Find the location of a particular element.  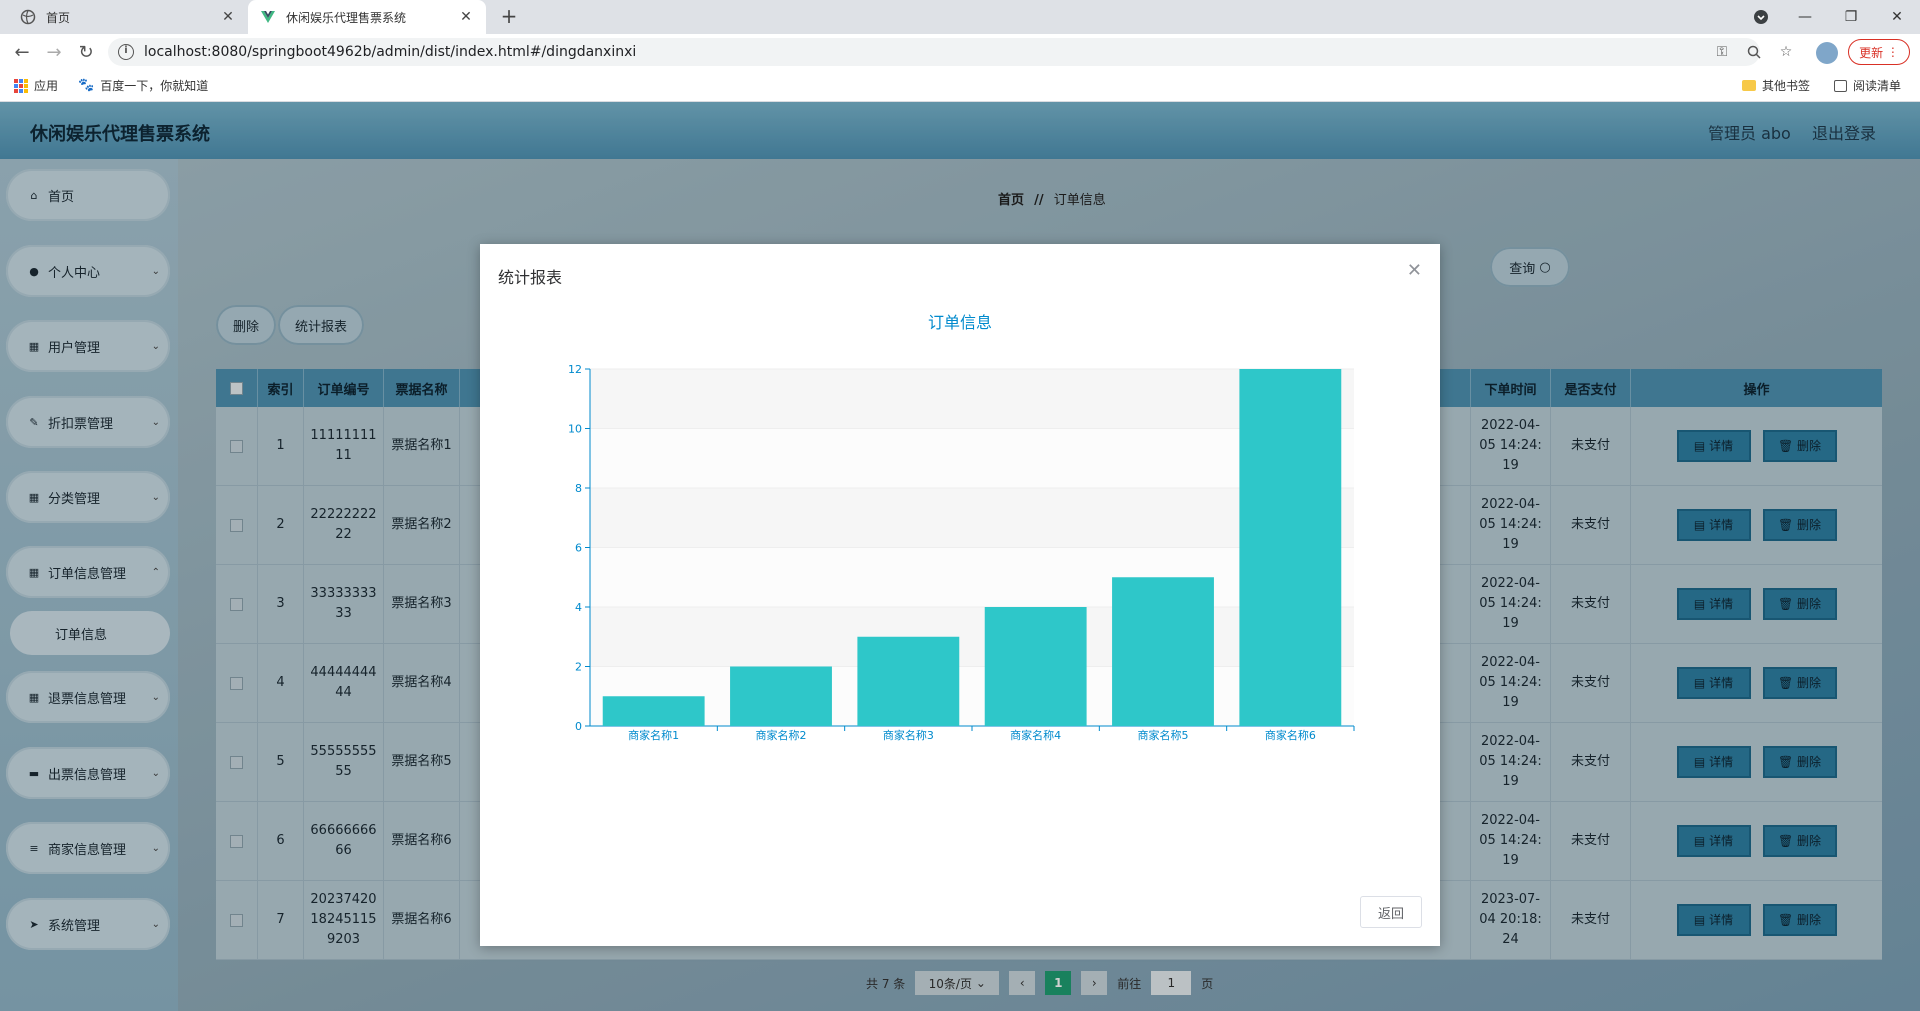

y-tick-label: 12 is located at coordinates (575, 369).